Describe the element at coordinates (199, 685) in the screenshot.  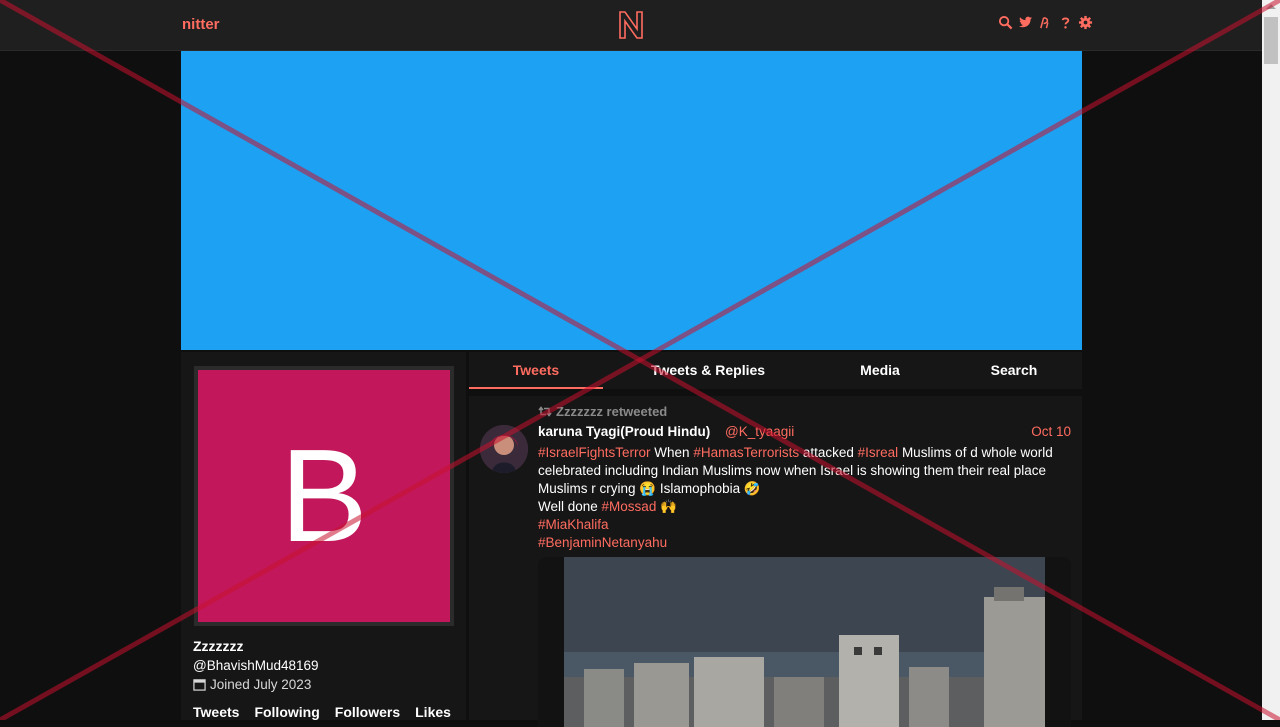
I see `calendar-icon` at that location.